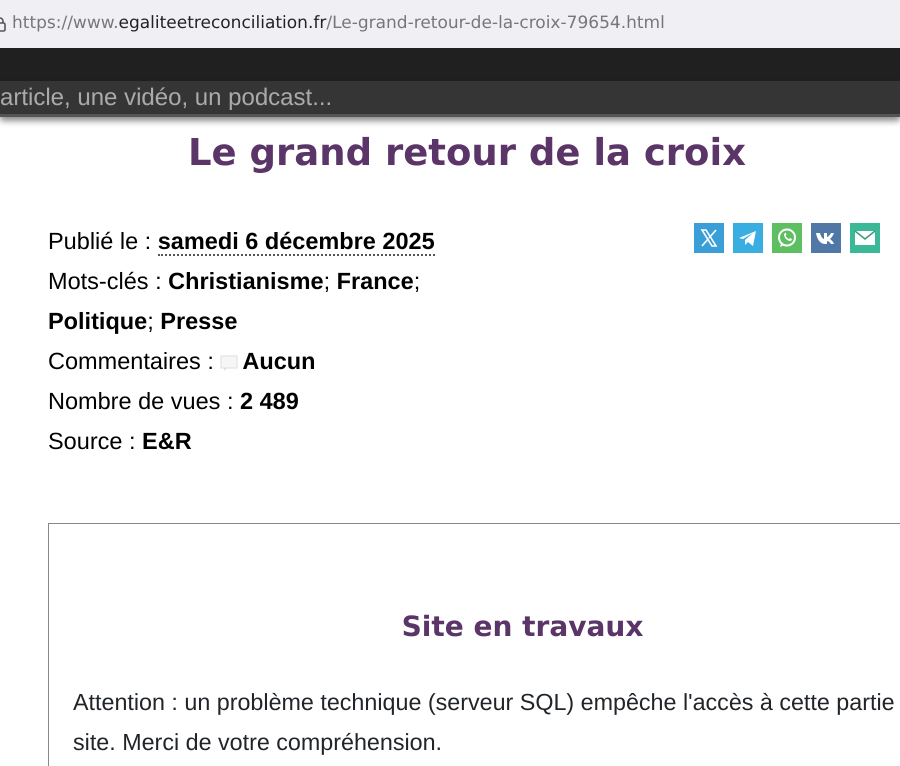  Describe the element at coordinates (100, 241) in the screenshot. I see `meta-label: Publié le :` at that location.